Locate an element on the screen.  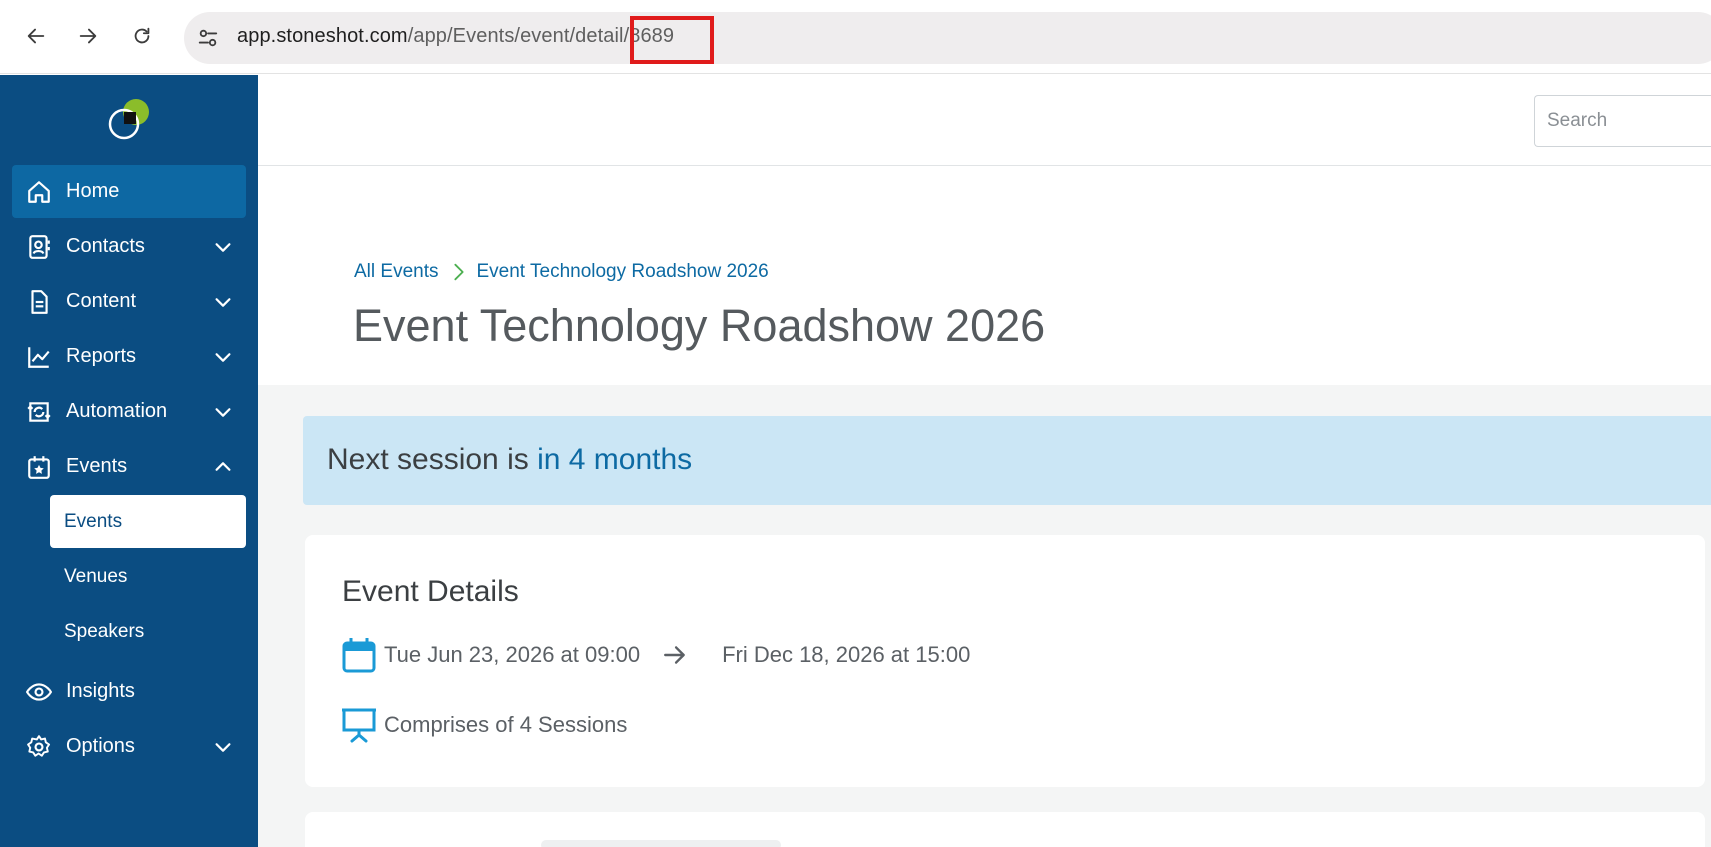
reload-button is located at coordinates (142, 36).